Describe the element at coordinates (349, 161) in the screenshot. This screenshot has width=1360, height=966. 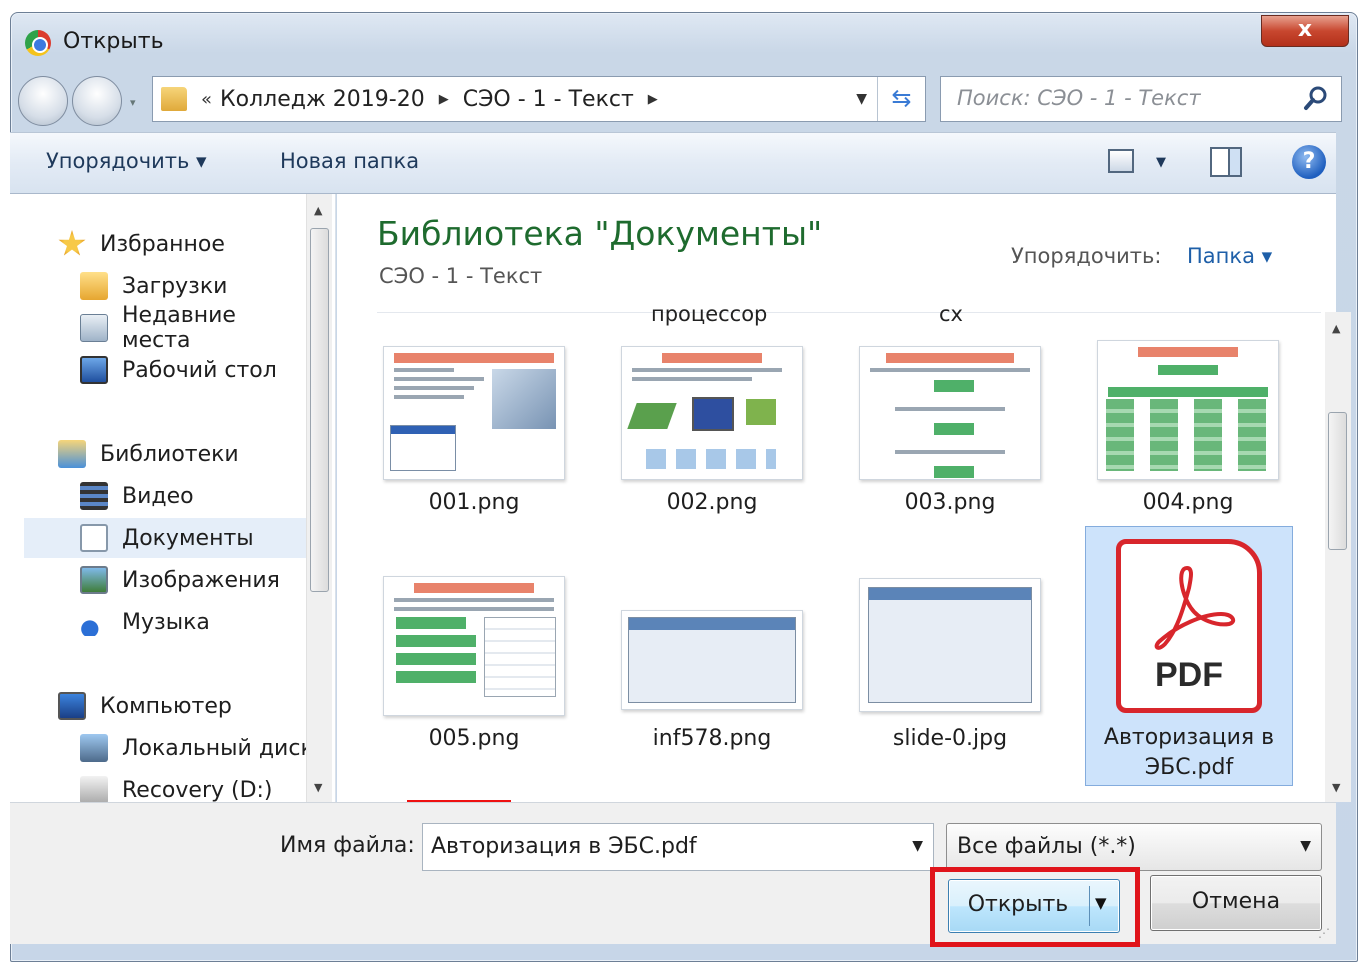
I see `new-folder-button: Новая папка` at that location.